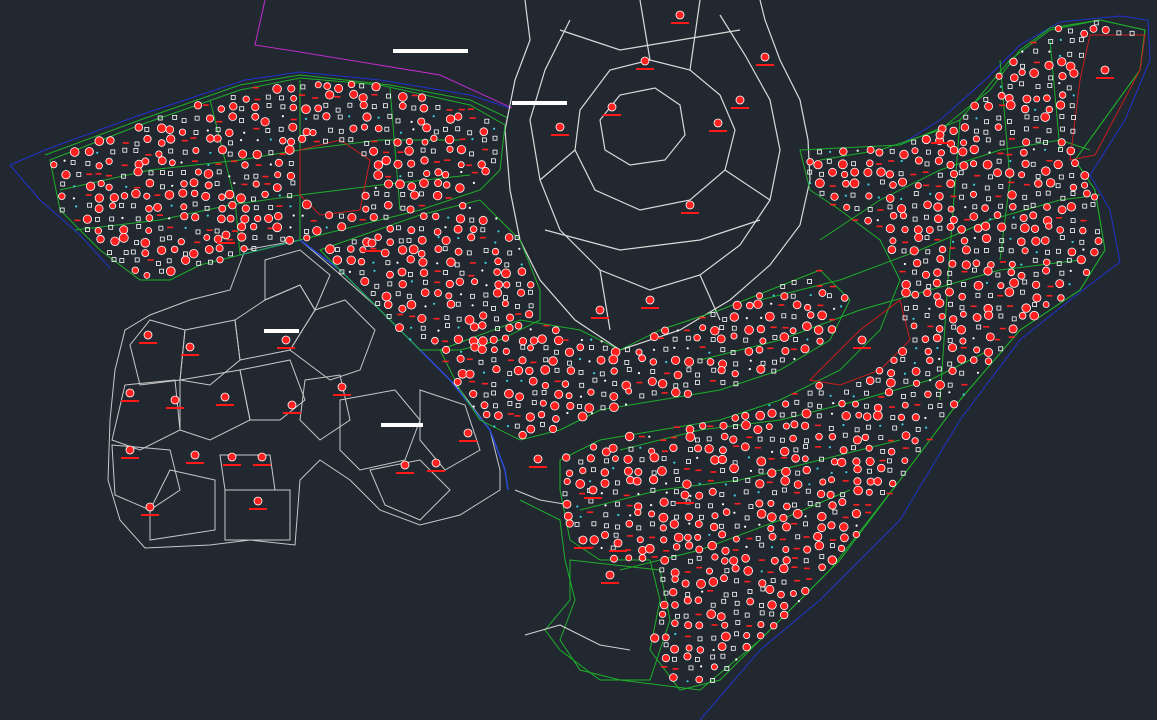 The height and width of the screenshot is (720, 1157). What do you see at coordinates (862, 340) in the screenshot?
I see `parcel-symbol` at bounding box center [862, 340].